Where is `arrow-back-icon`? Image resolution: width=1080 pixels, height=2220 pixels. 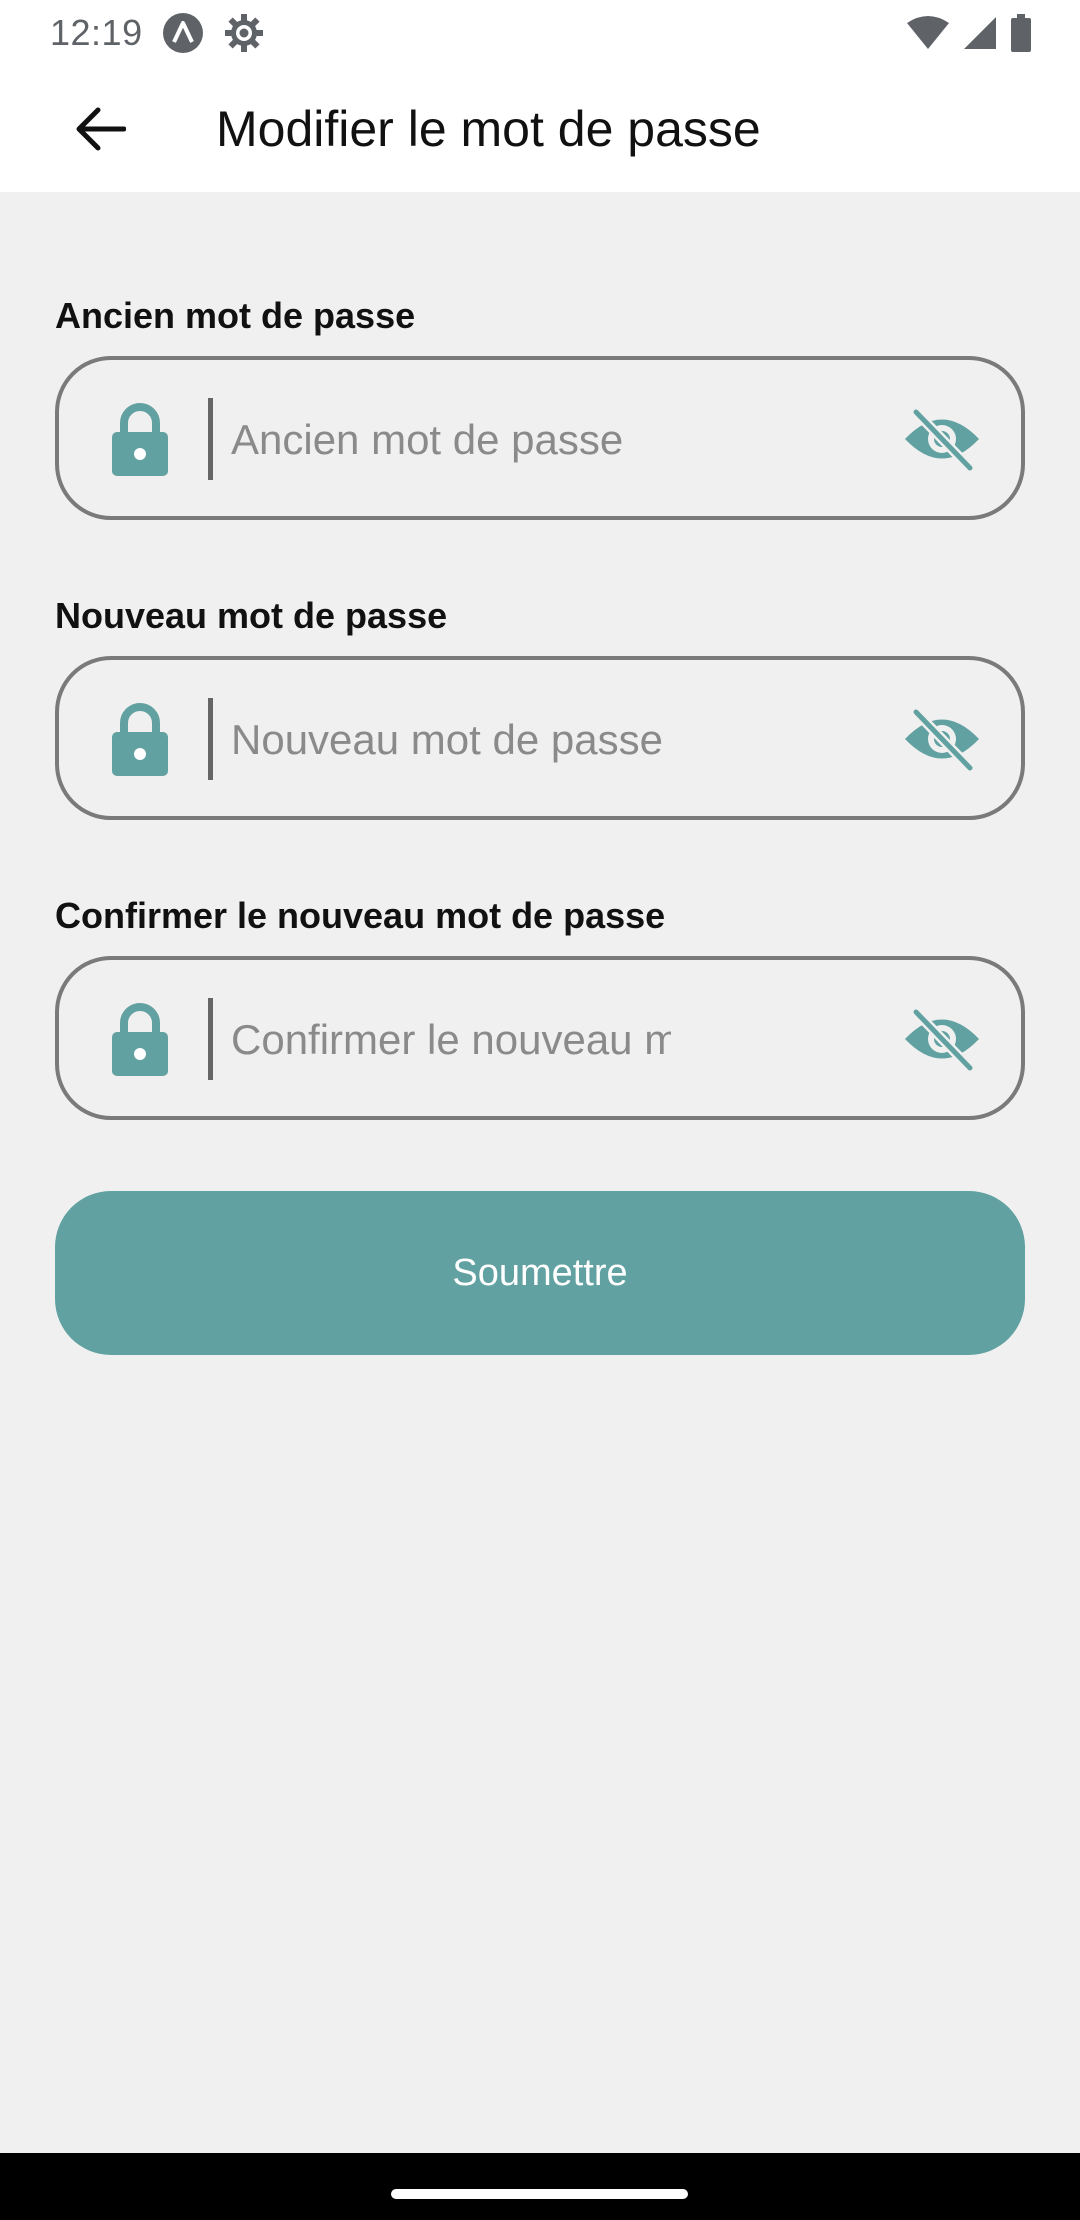 arrow-back-icon is located at coordinates (101, 129).